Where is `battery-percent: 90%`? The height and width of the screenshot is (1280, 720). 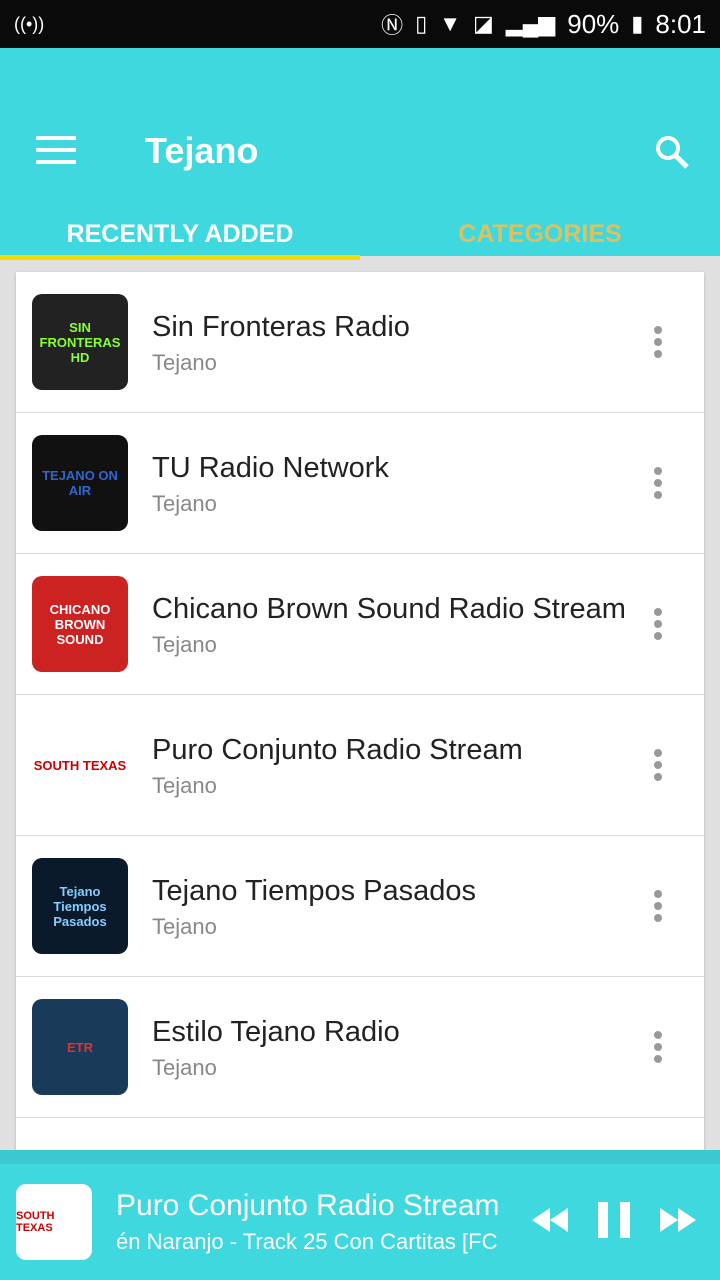 battery-percent: 90% is located at coordinates (593, 23).